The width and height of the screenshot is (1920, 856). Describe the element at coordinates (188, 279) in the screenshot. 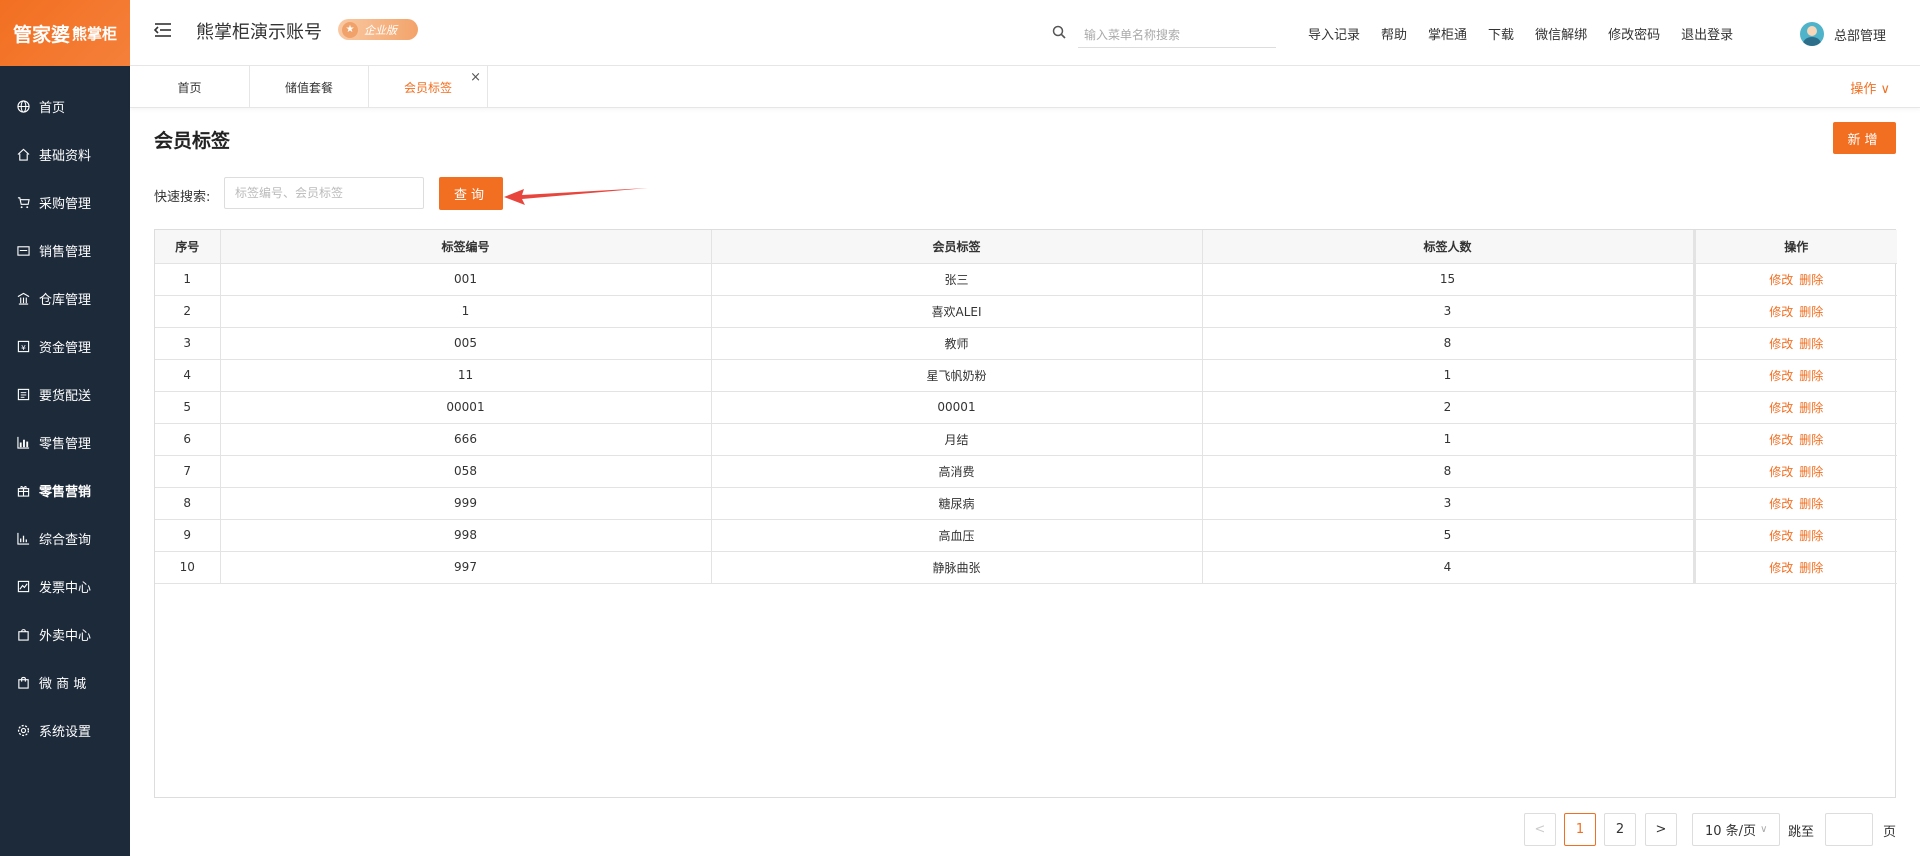

I see `cell-index: 1` at that location.